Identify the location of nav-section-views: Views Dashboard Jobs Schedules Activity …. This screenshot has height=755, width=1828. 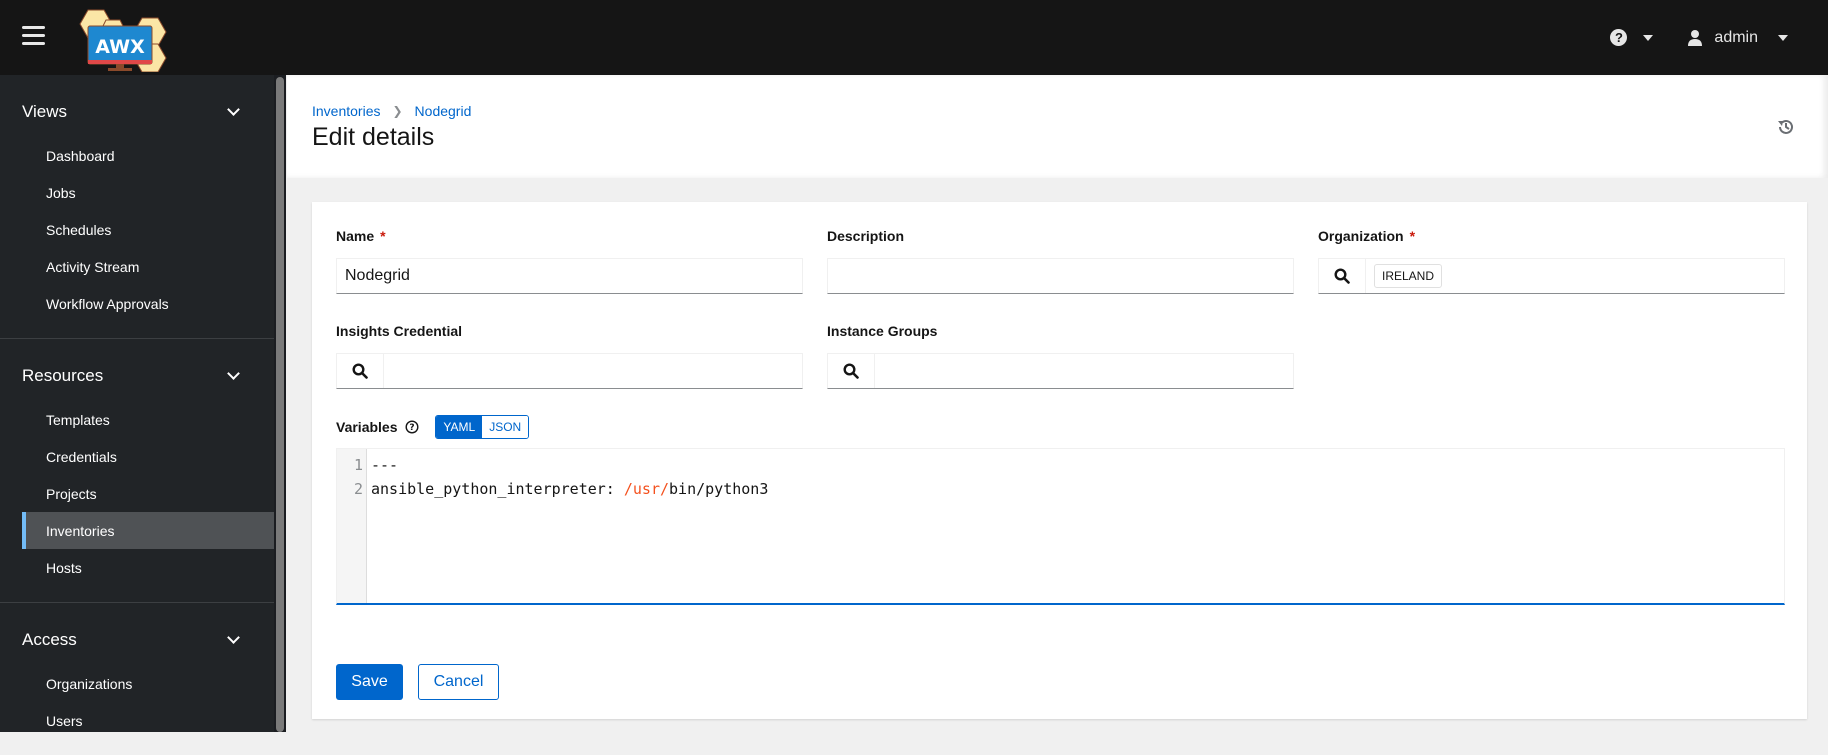
(137, 207).